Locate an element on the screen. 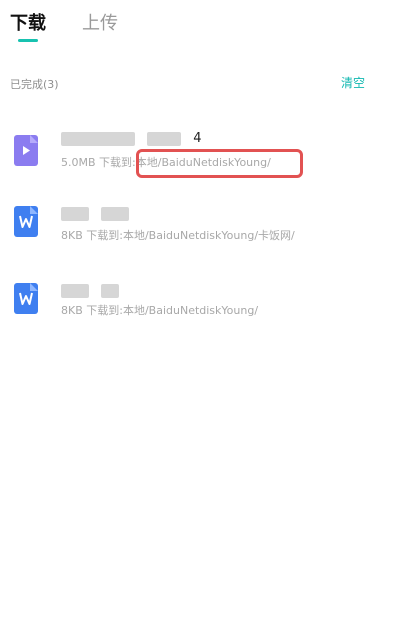  completed-count-label: 已完成(3) is located at coordinates (34, 84).